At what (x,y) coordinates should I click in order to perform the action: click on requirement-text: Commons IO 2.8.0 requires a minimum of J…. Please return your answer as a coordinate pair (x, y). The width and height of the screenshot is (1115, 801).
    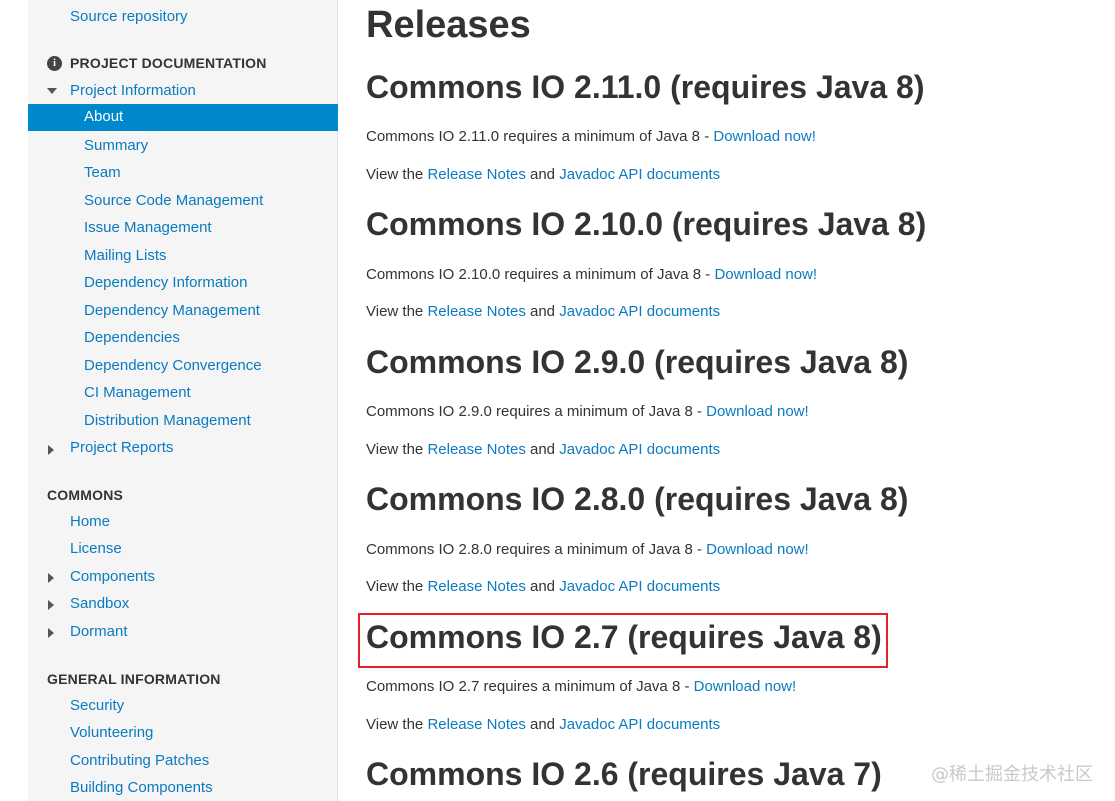
    Looking at the image, I should click on (536, 549).